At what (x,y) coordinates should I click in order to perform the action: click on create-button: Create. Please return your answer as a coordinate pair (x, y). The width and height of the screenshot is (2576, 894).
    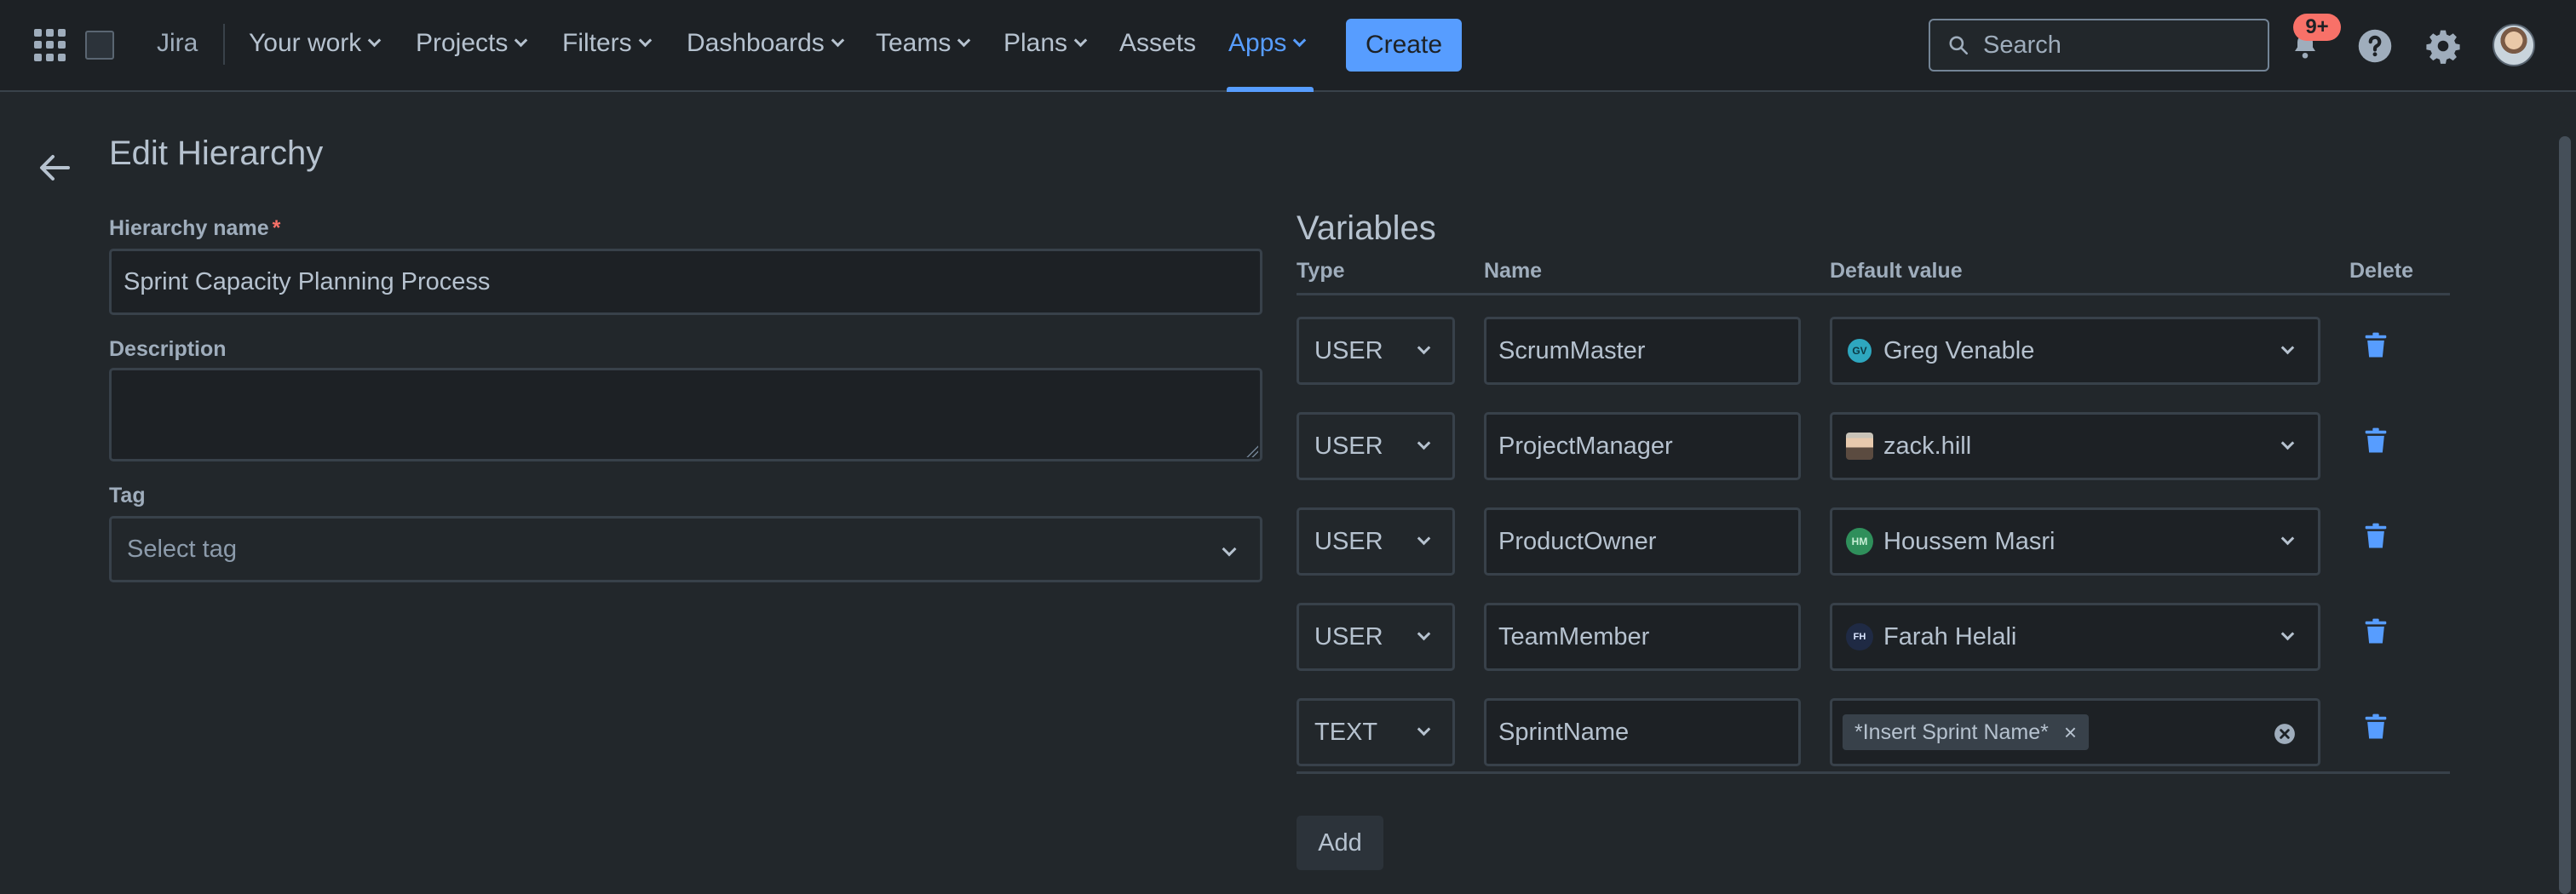
    Looking at the image, I should click on (1404, 45).